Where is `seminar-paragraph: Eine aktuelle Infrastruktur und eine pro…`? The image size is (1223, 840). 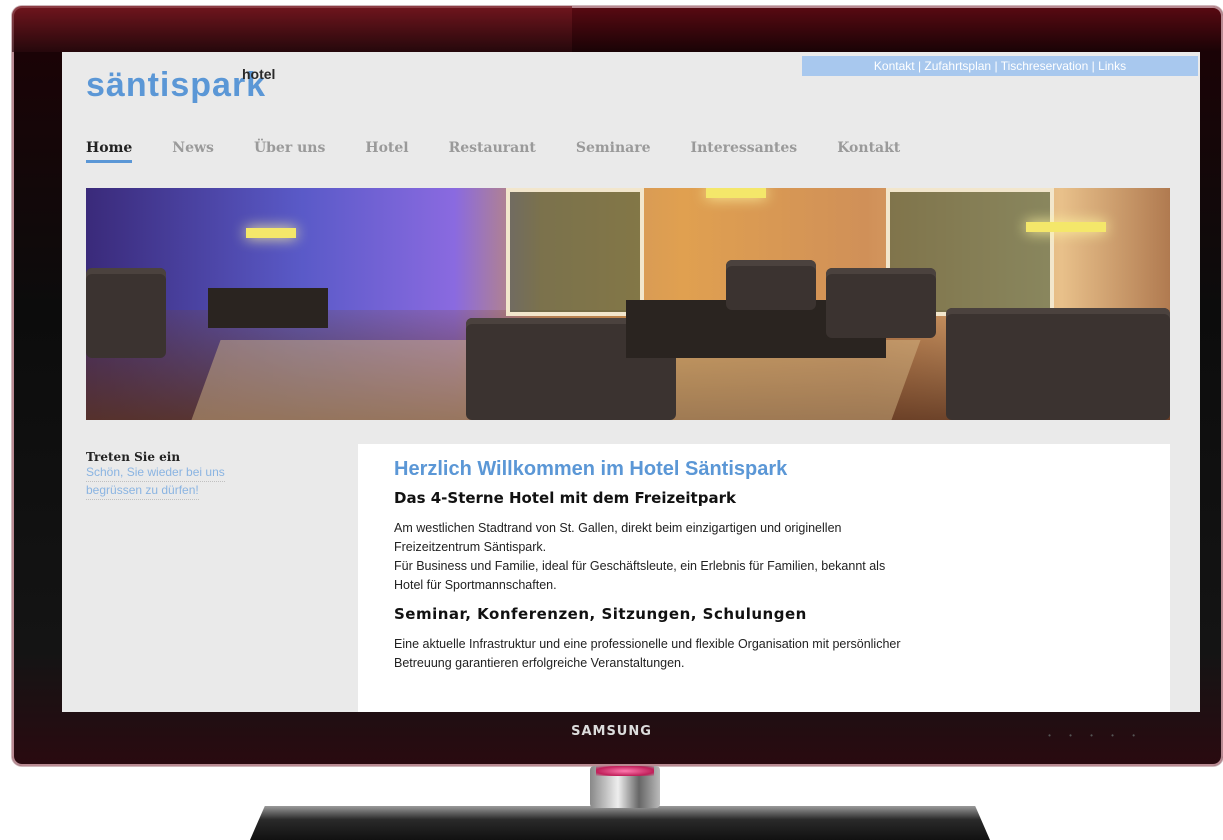
seminar-paragraph: Eine aktuelle Infrastruktur und eine pro… is located at coordinates (764, 654).